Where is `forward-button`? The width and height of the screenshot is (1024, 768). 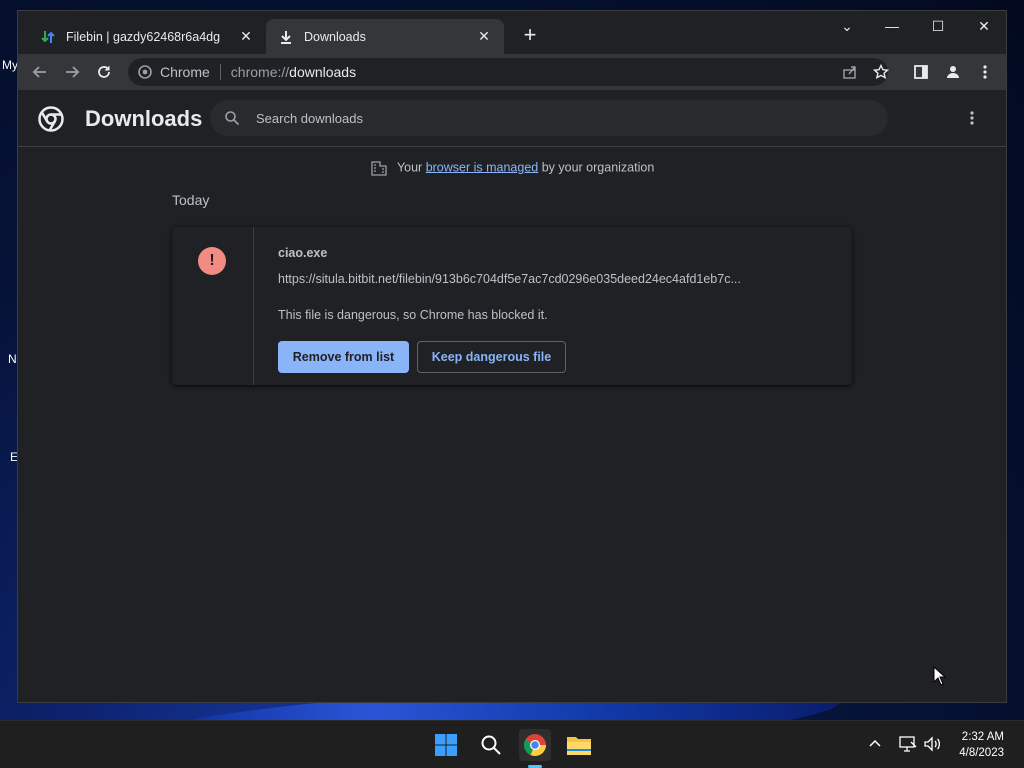 forward-button is located at coordinates (72, 72).